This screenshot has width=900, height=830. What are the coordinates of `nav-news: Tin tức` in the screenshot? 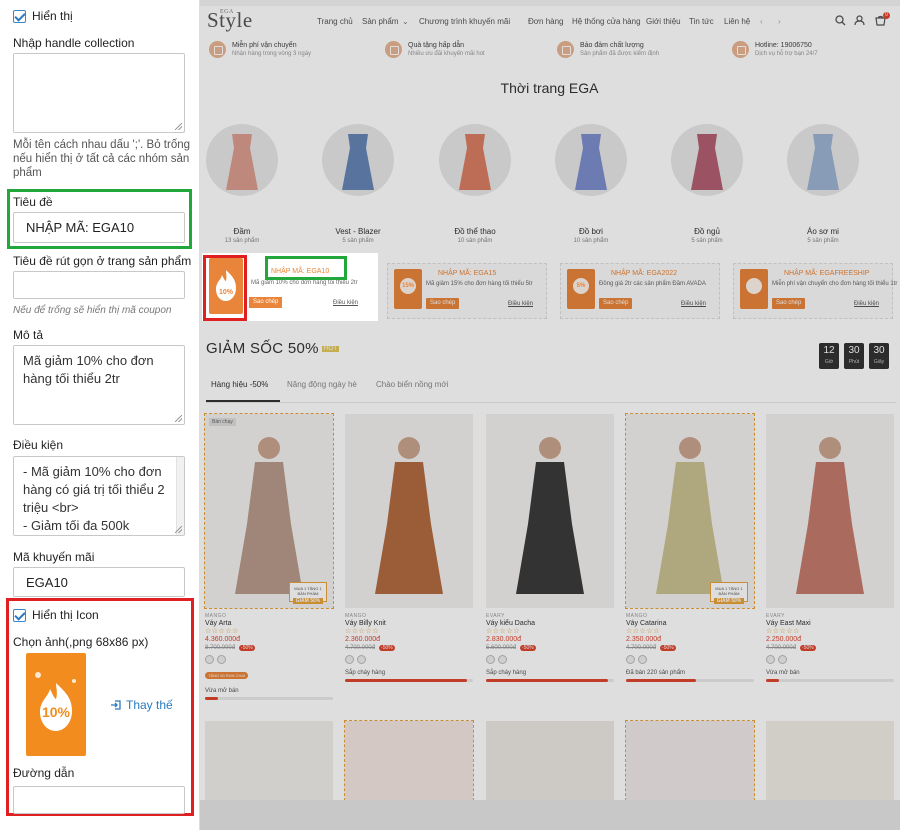 It's located at (701, 21).